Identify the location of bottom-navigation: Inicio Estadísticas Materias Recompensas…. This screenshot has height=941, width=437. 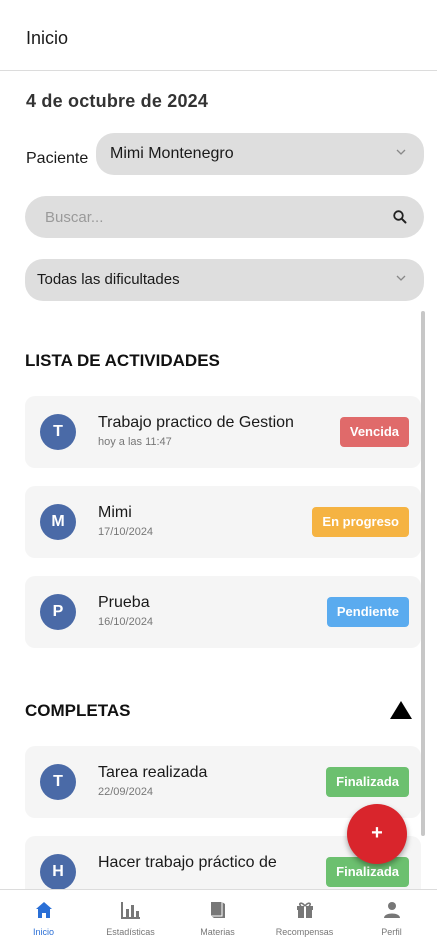
(218, 915).